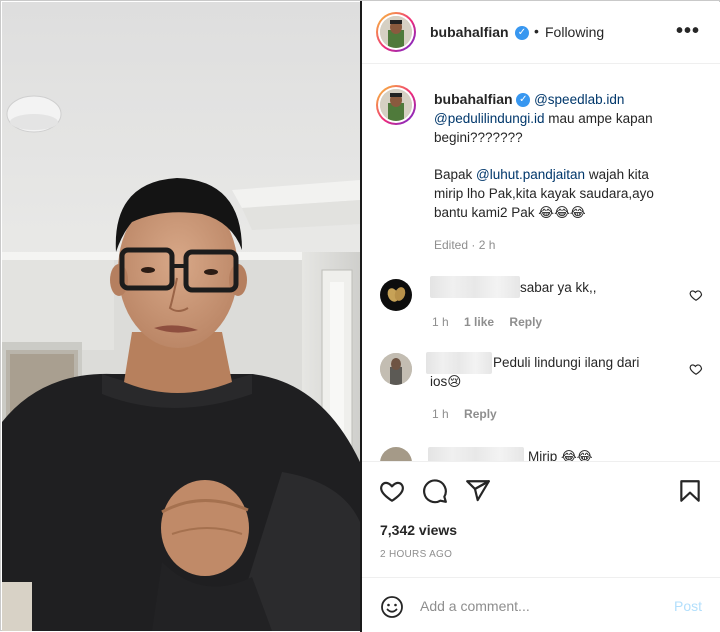  What do you see at coordinates (473, 99) in the screenshot?
I see `caption-username: bubahalfian` at bounding box center [473, 99].